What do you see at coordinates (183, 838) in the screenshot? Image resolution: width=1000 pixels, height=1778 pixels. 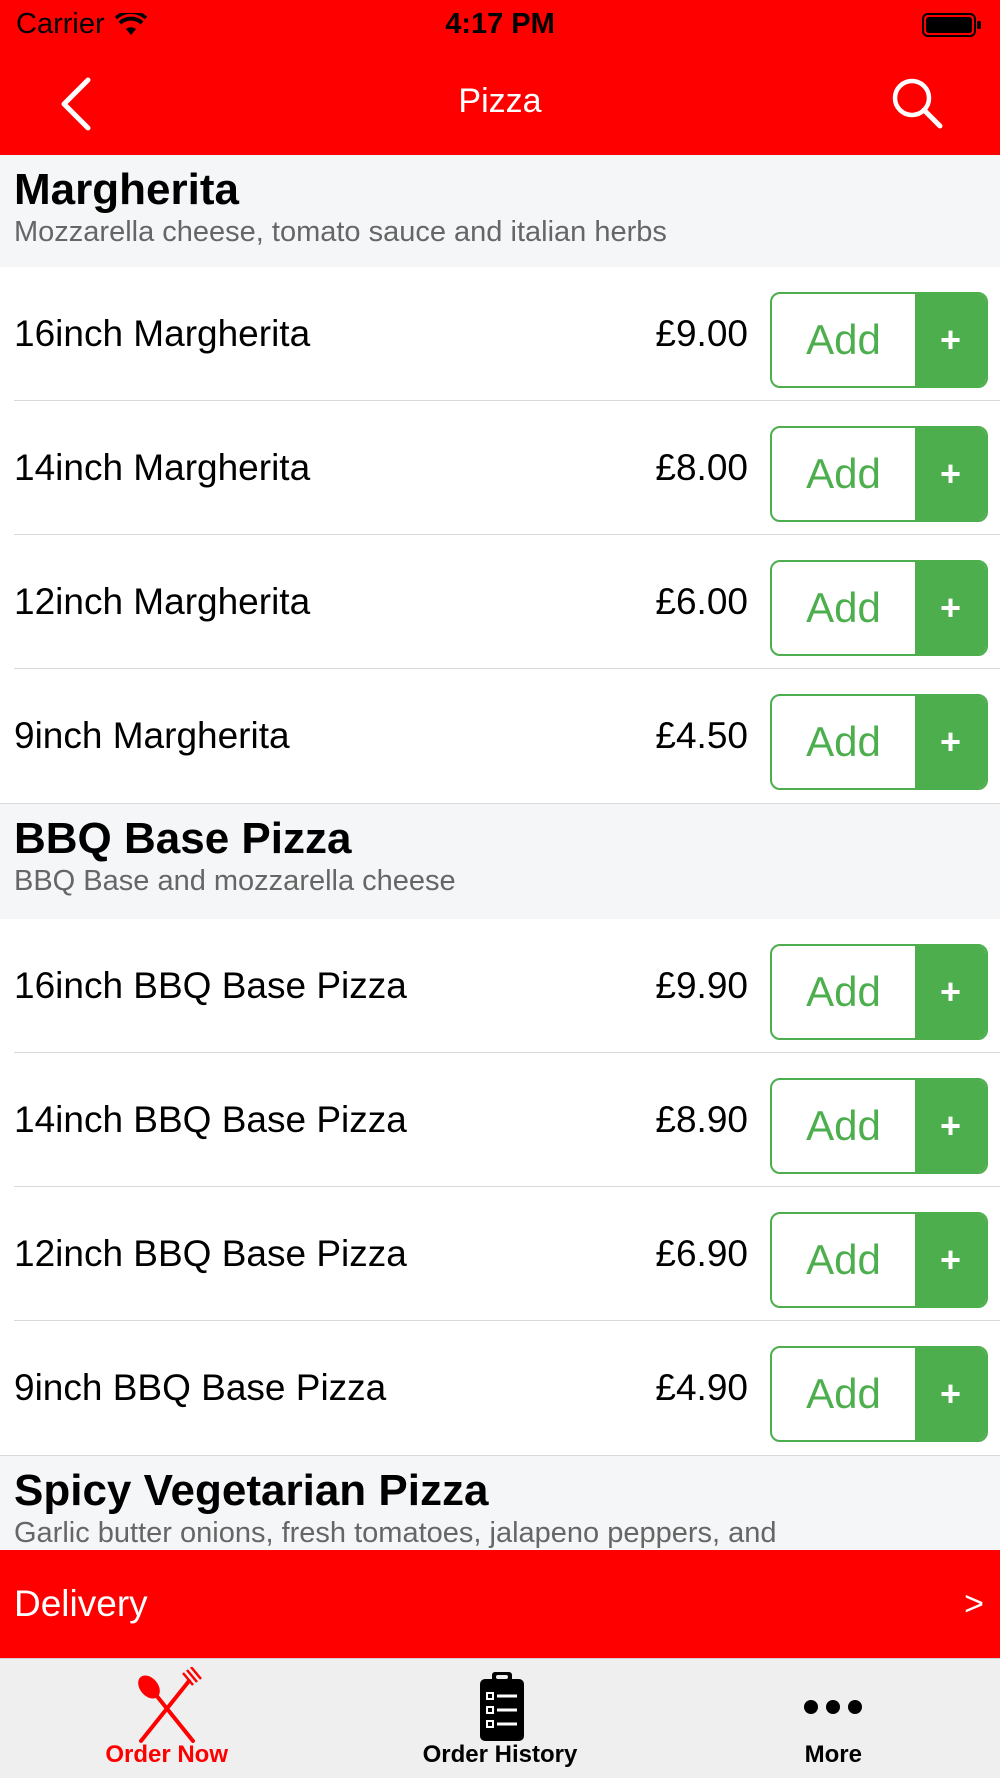 I see `section-title: BBQ Base Pizza` at bounding box center [183, 838].